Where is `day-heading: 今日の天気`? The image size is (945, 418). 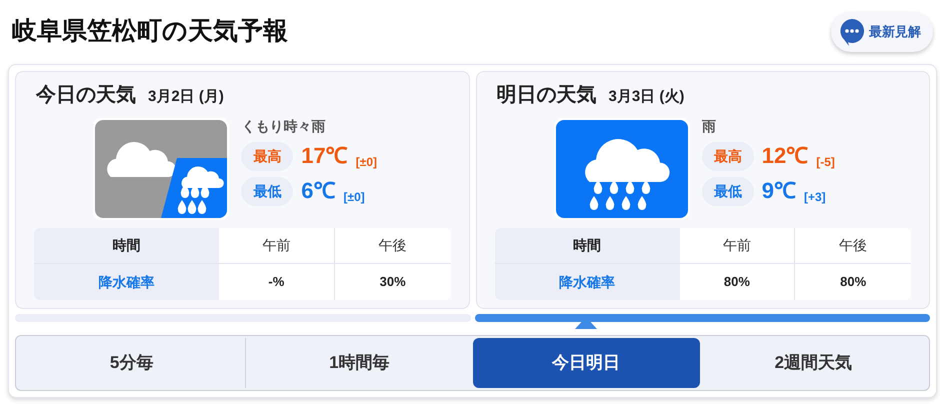 day-heading: 今日の天気 is located at coordinates (86, 95).